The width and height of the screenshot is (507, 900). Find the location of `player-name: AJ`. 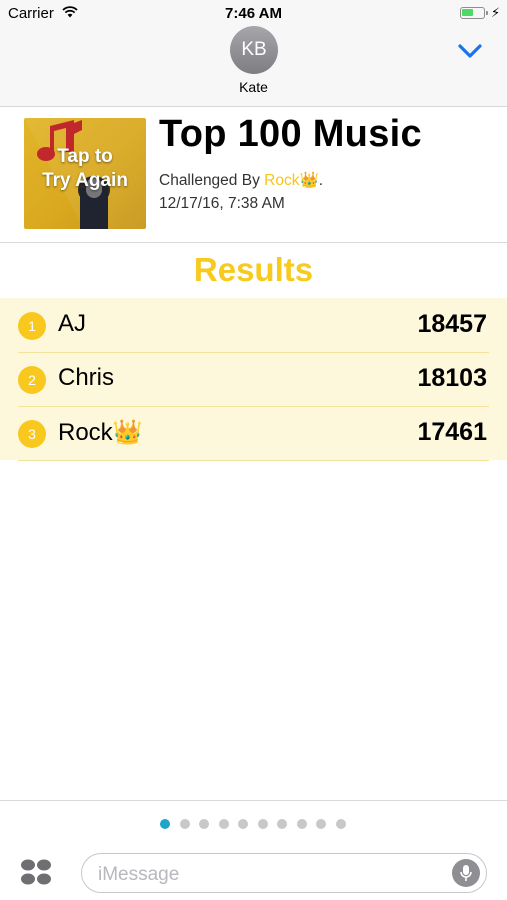

player-name: AJ is located at coordinates (72, 323).